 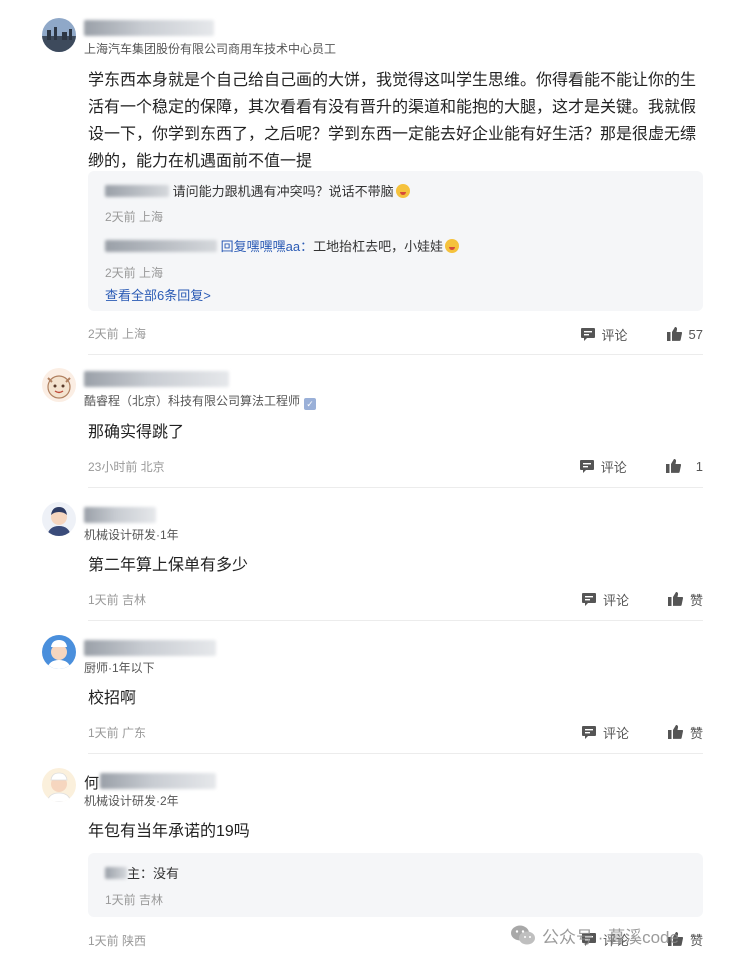 What do you see at coordinates (684, 334) in the screenshot?
I see `like-button: 57` at bounding box center [684, 334].